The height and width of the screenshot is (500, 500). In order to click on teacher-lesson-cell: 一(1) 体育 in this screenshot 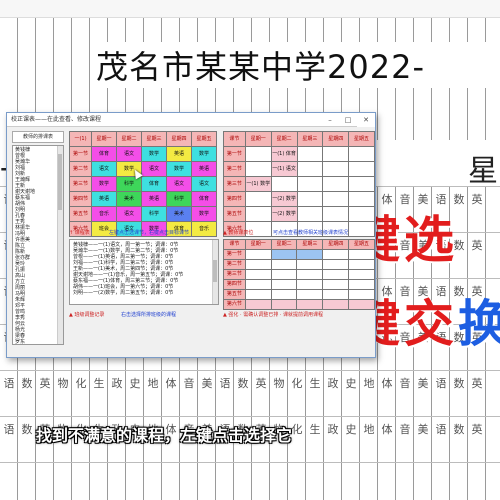, I will do `click(284, 154)`.